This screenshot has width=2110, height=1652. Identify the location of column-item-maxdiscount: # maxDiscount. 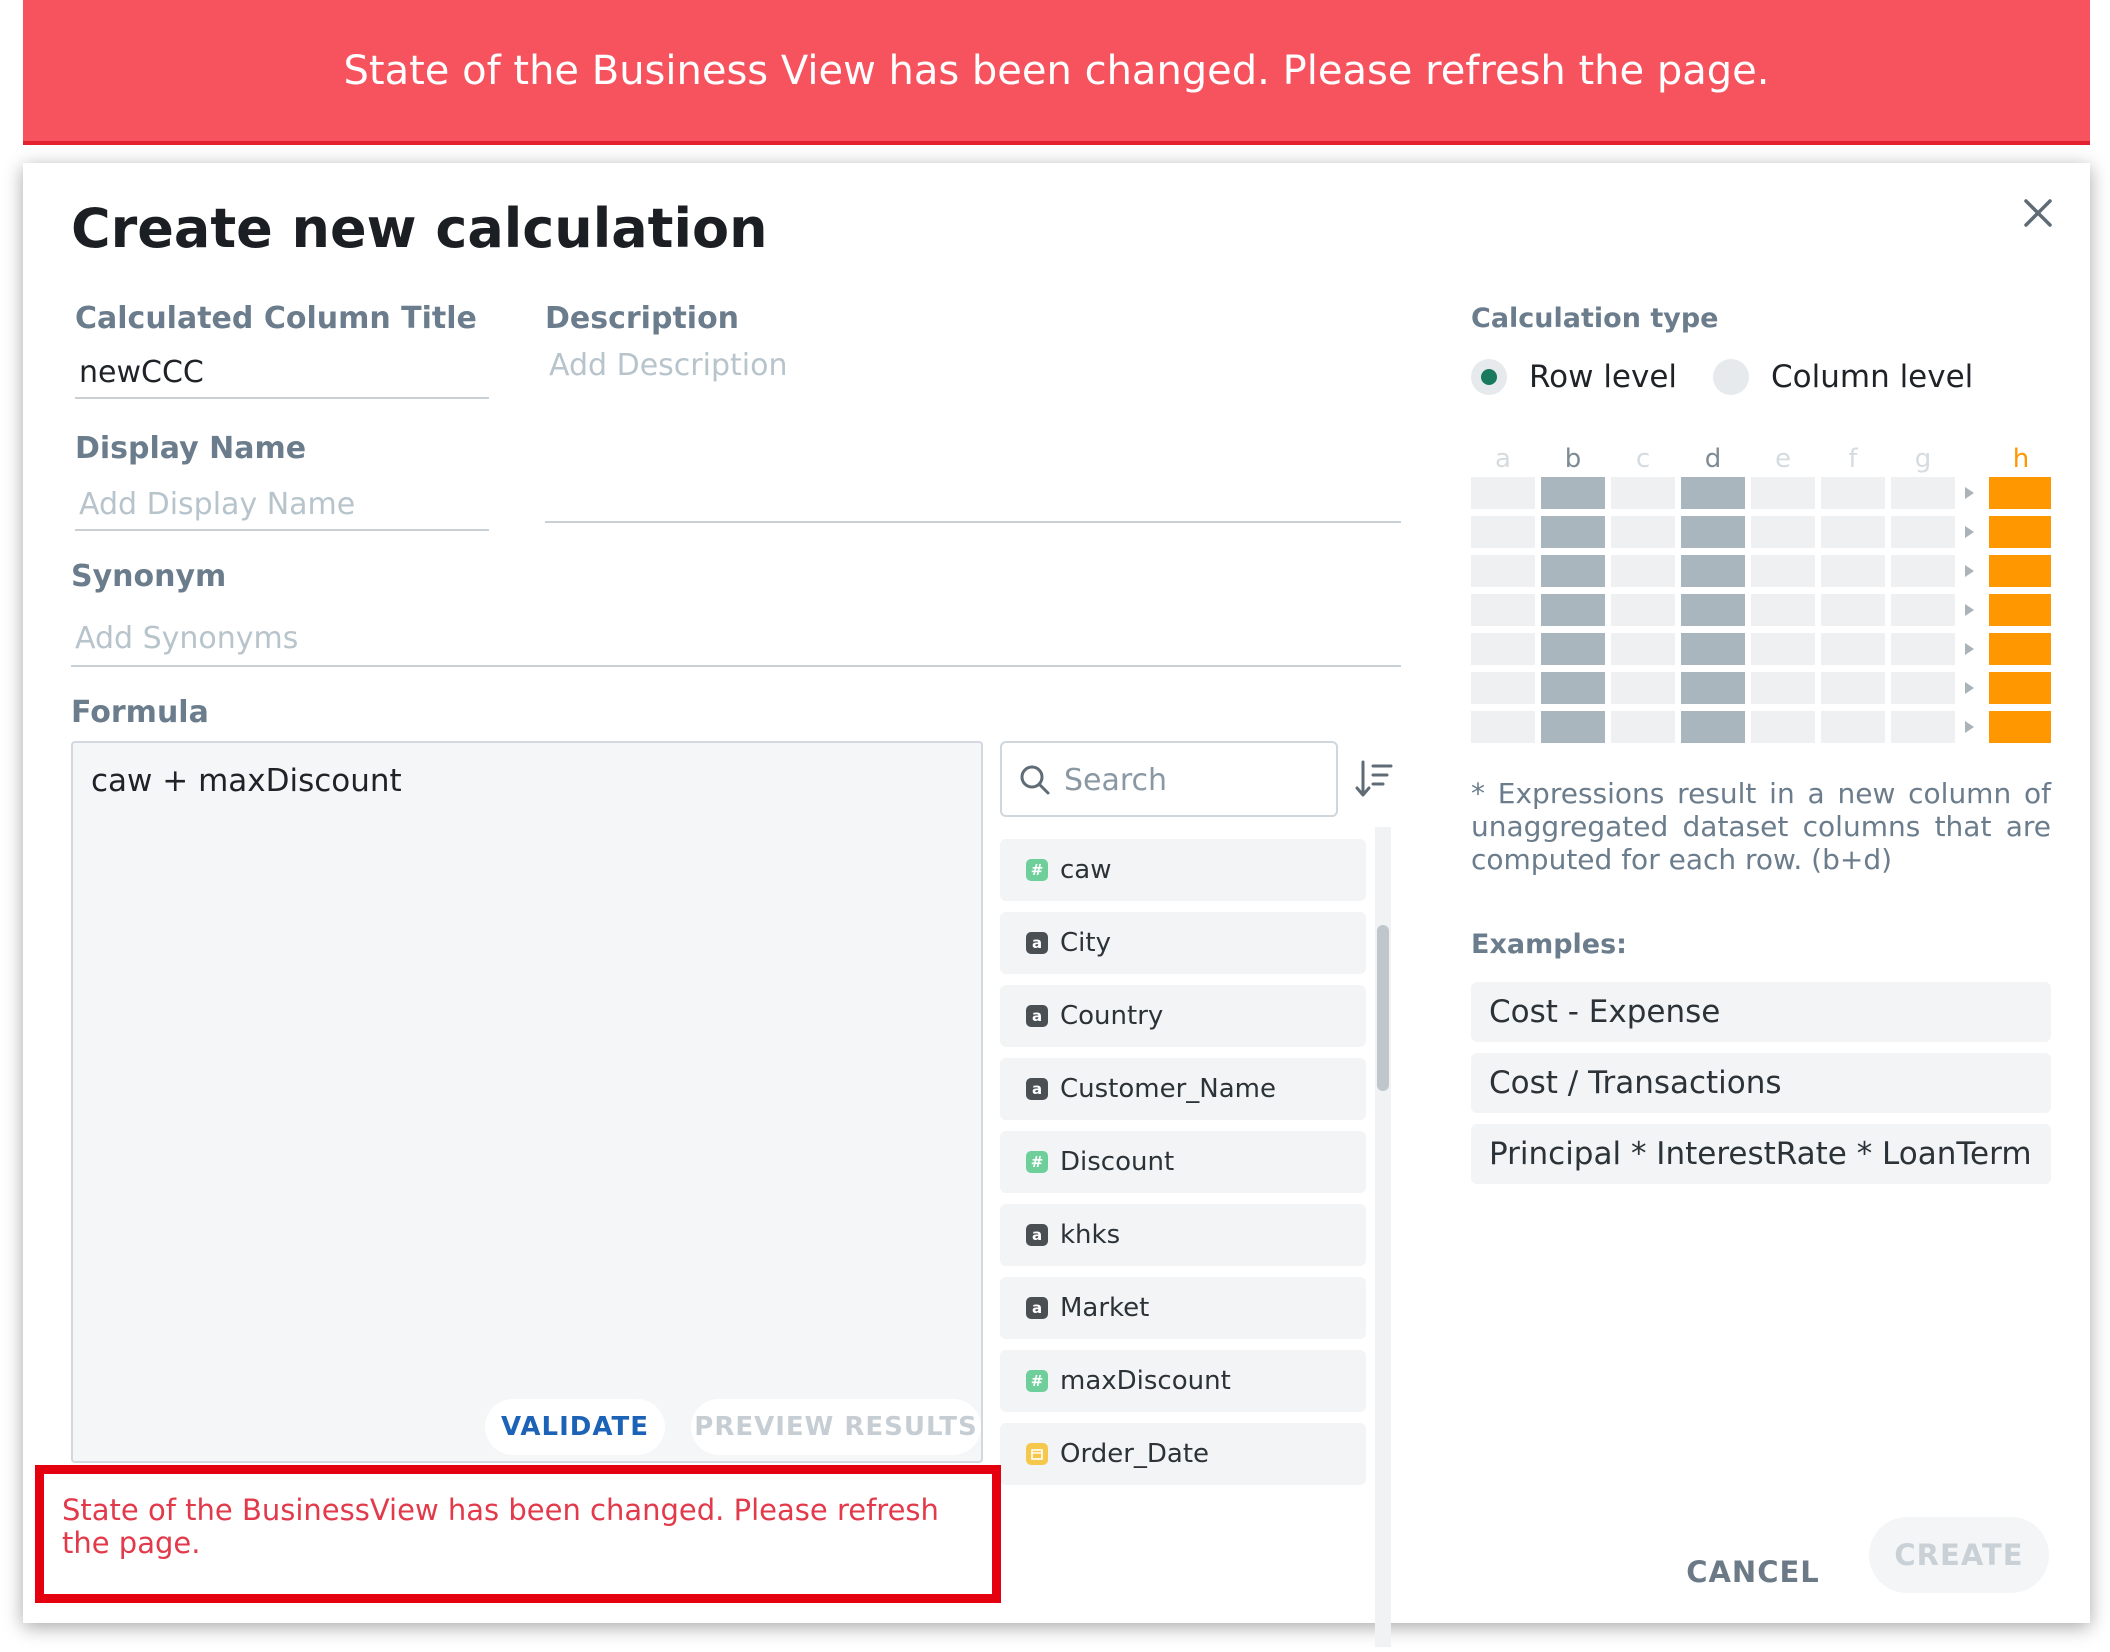
(1183, 1381).